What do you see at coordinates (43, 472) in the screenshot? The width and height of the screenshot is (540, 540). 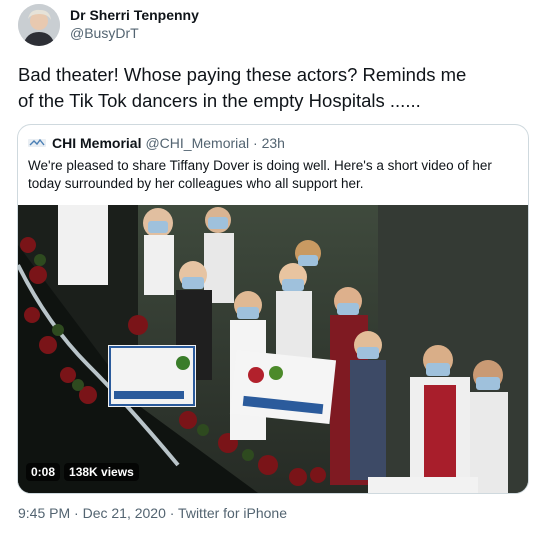 I see `video-time: 0:08` at bounding box center [43, 472].